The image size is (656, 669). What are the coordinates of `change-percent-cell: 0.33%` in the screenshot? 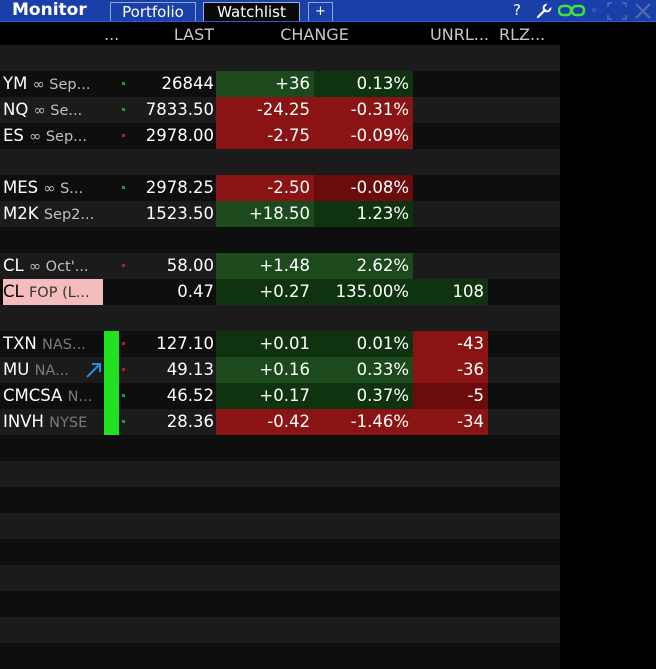 It's located at (363, 370).